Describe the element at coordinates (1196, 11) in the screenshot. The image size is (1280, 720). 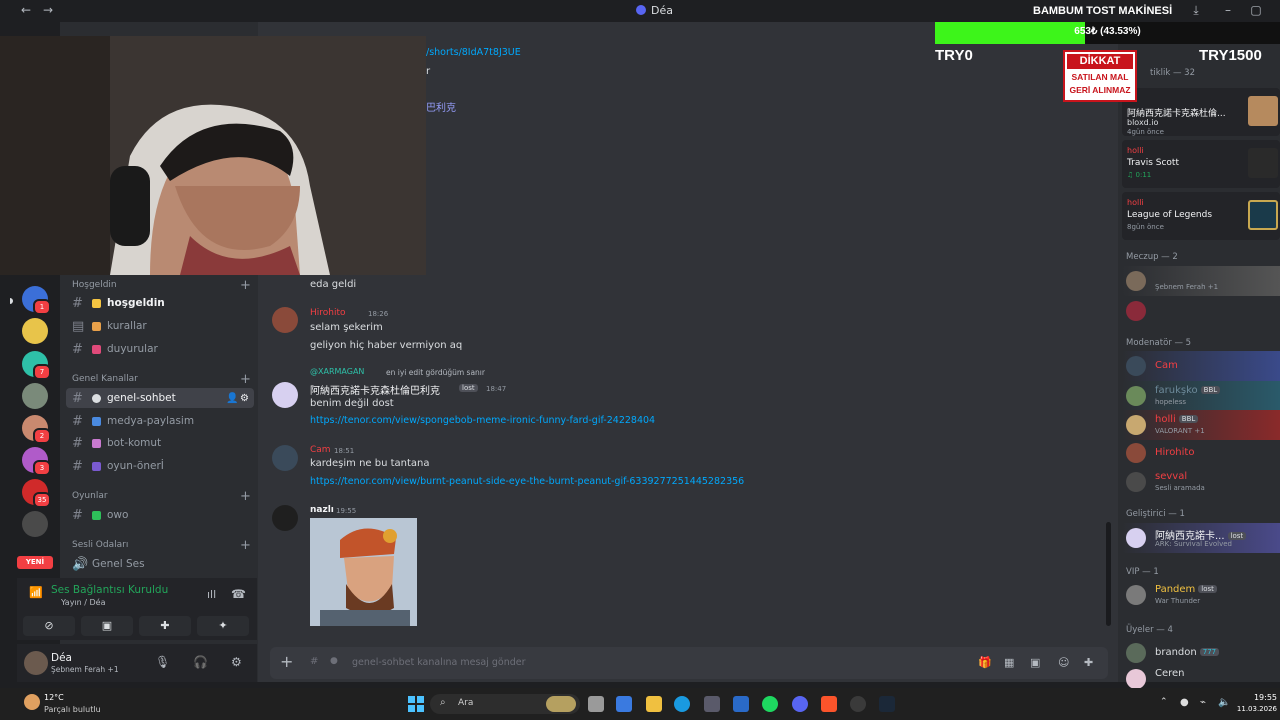
I see `download-icon: ⤓` at that location.